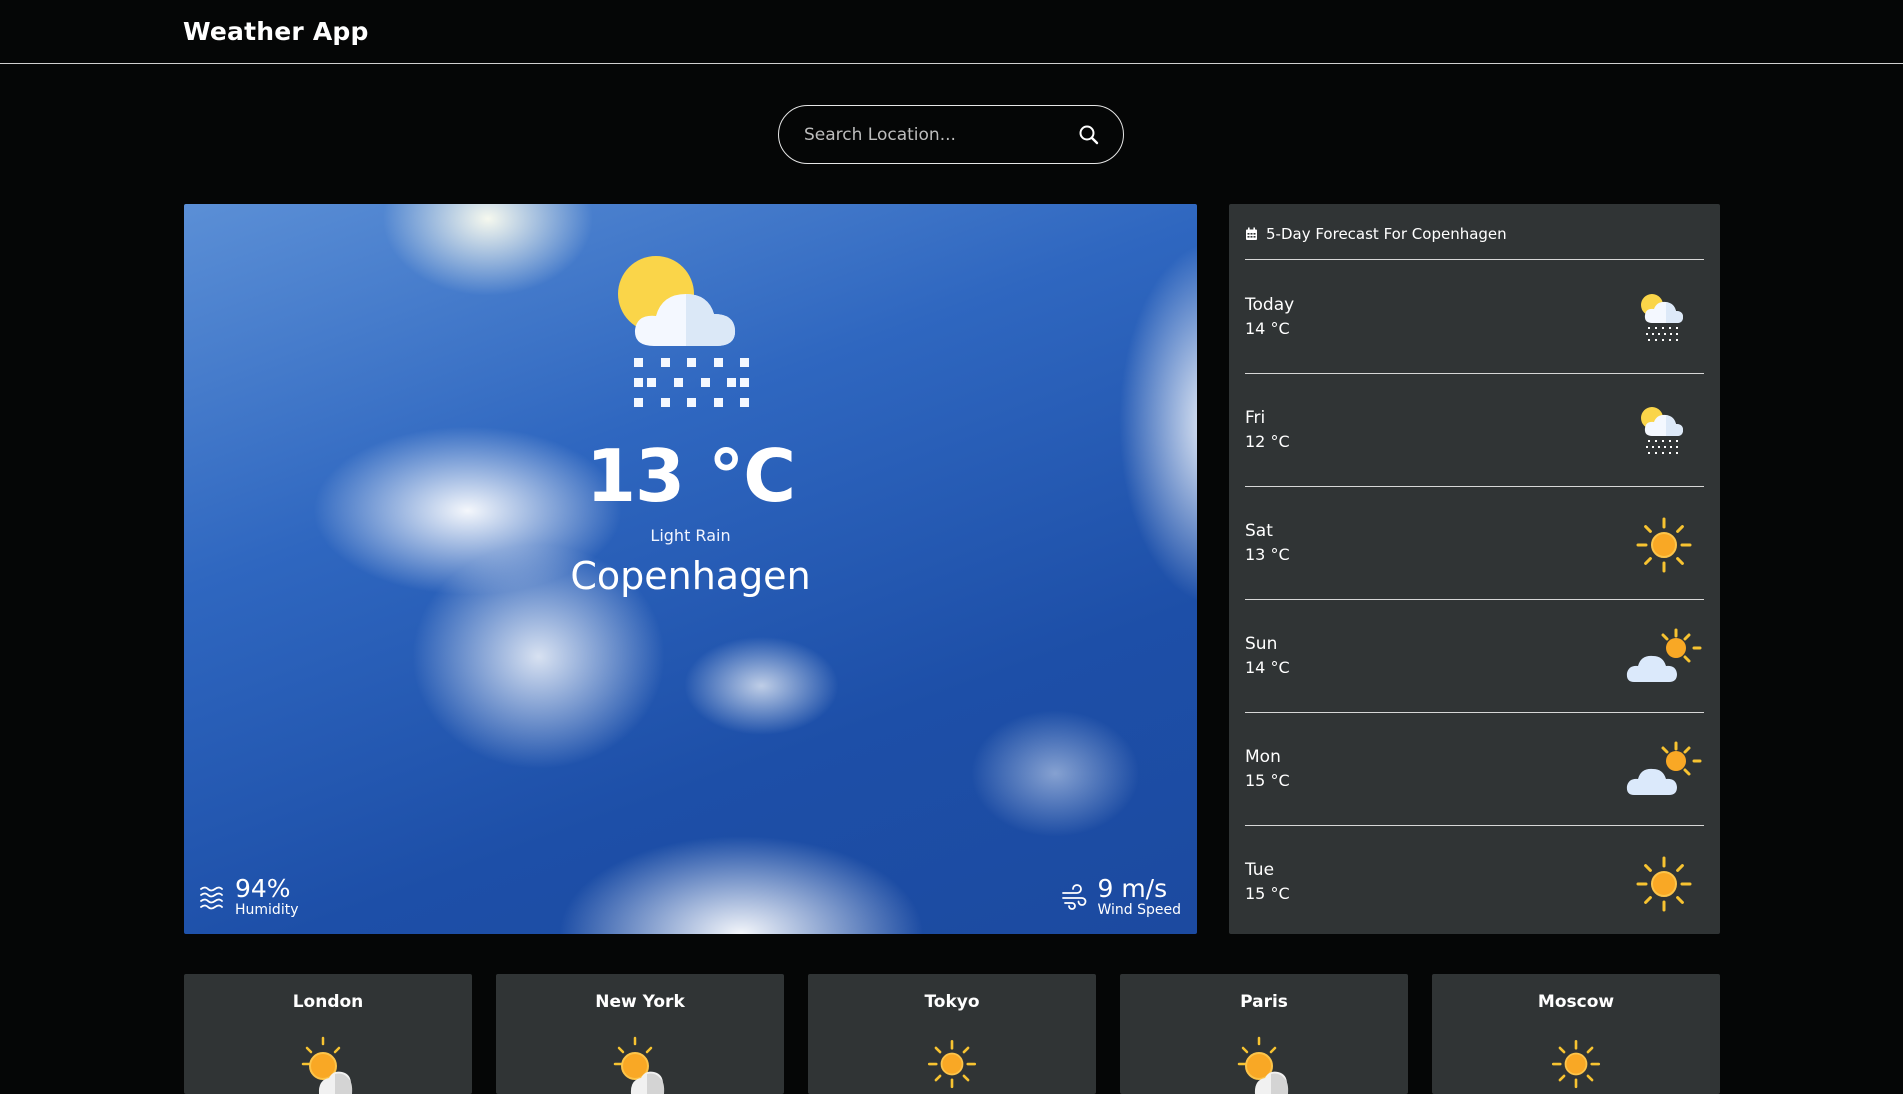 The width and height of the screenshot is (1903, 1094). I want to click on city-card-moscow: Moscow, so click(1576, 1034).